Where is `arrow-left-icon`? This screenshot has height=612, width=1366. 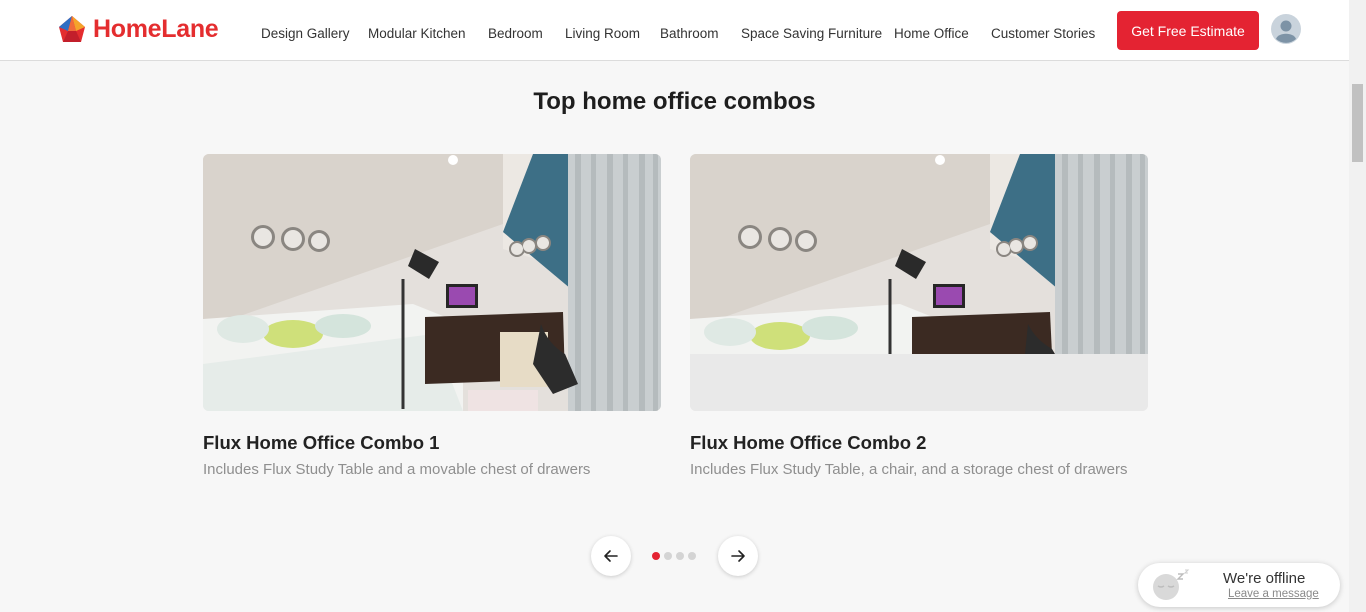 arrow-left-icon is located at coordinates (611, 556).